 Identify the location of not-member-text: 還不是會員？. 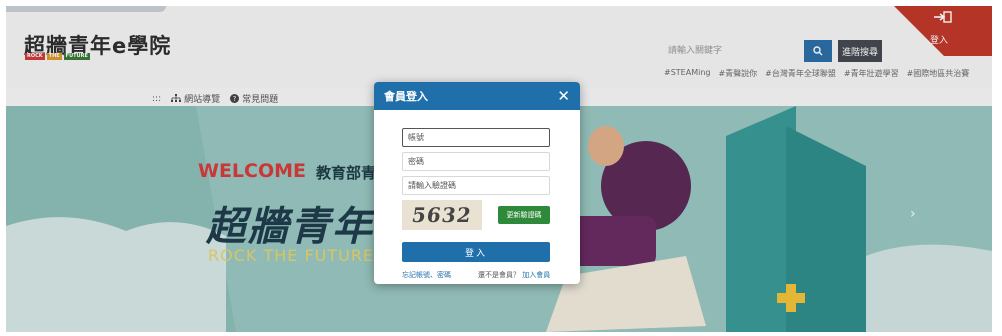
(499, 275).